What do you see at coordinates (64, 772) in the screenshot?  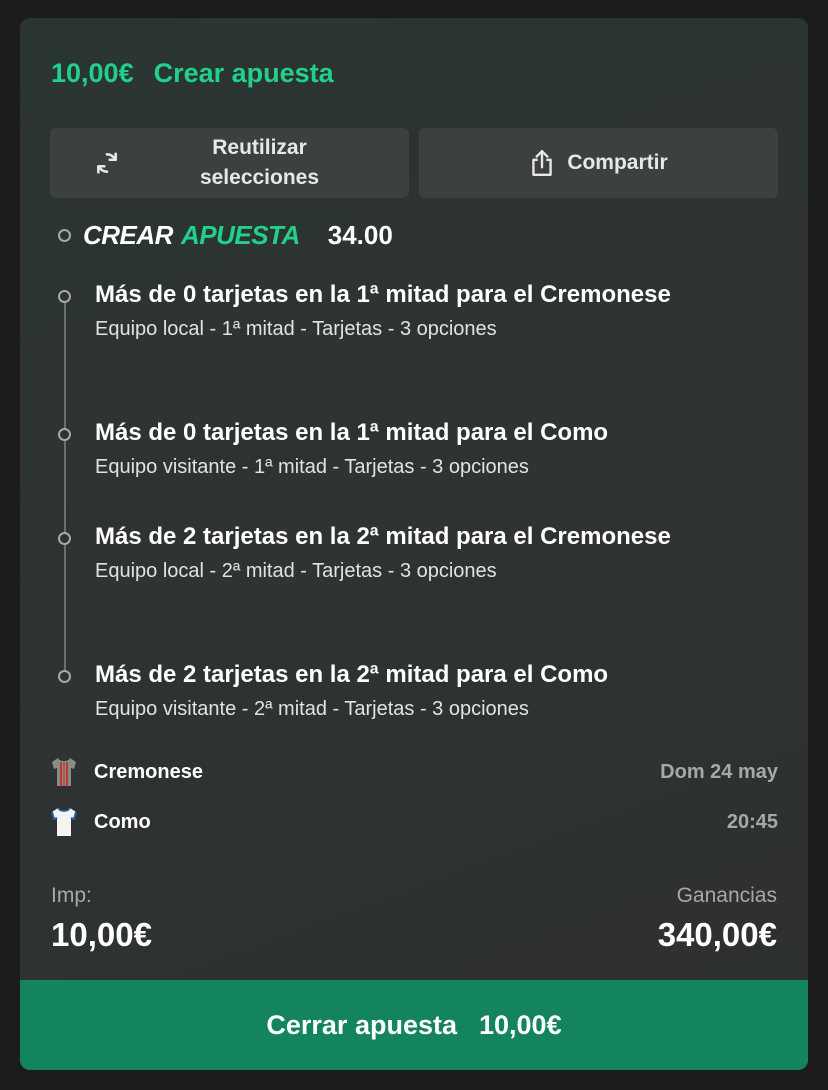 I see `cremonese-jersey-icon` at bounding box center [64, 772].